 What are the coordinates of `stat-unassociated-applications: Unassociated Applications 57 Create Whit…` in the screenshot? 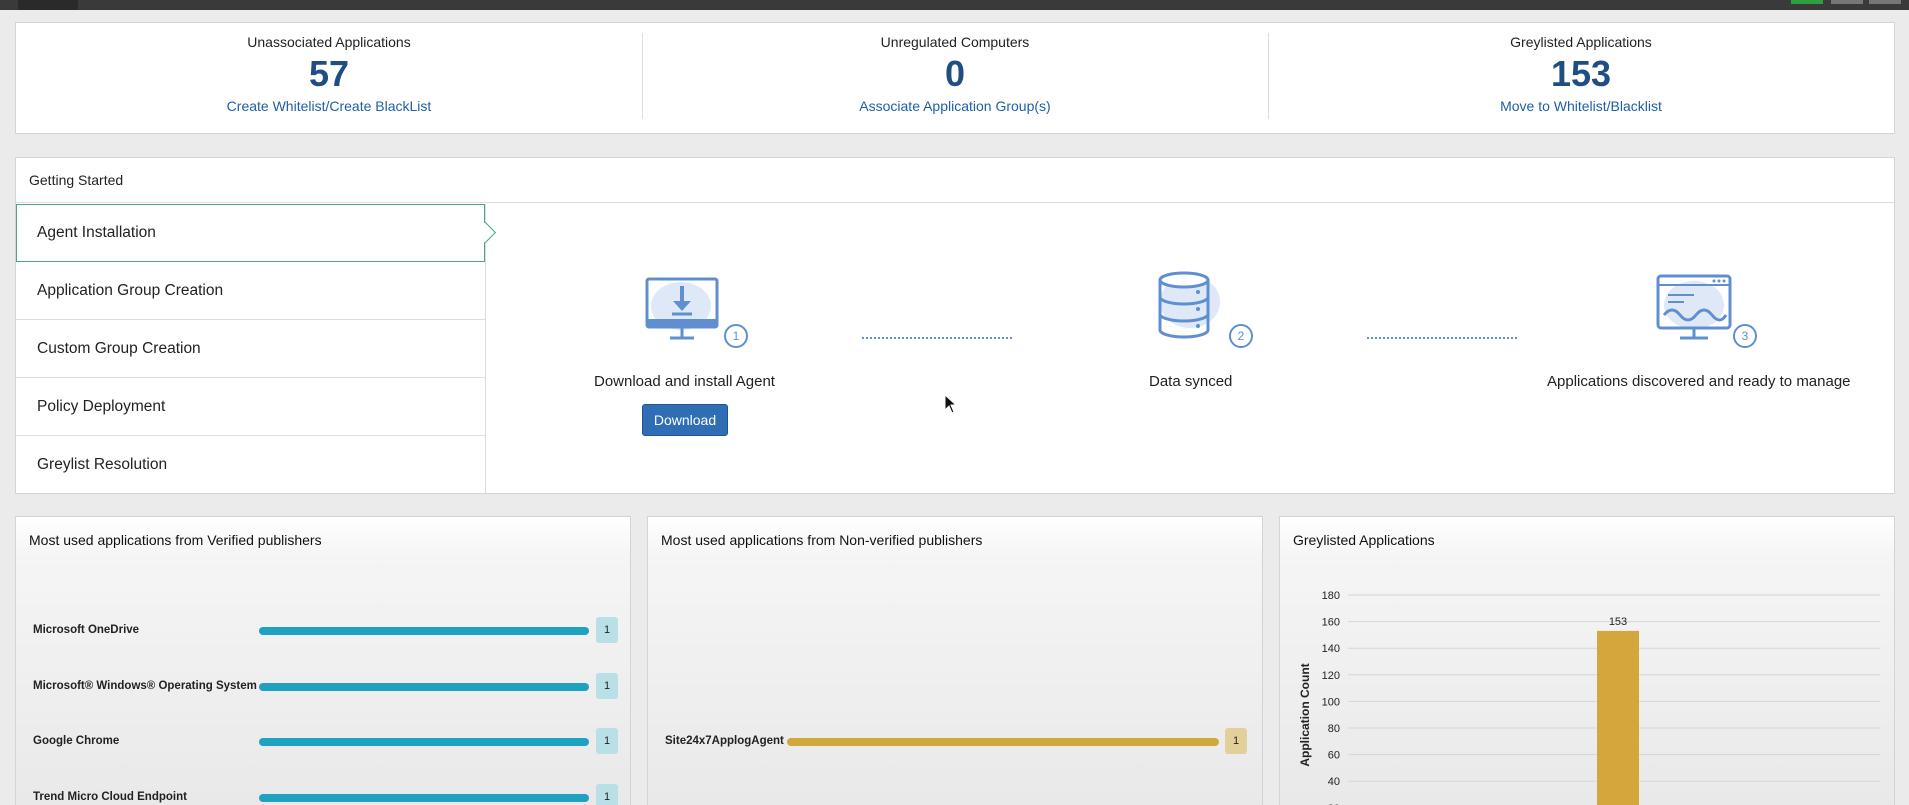 It's located at (329, 78).